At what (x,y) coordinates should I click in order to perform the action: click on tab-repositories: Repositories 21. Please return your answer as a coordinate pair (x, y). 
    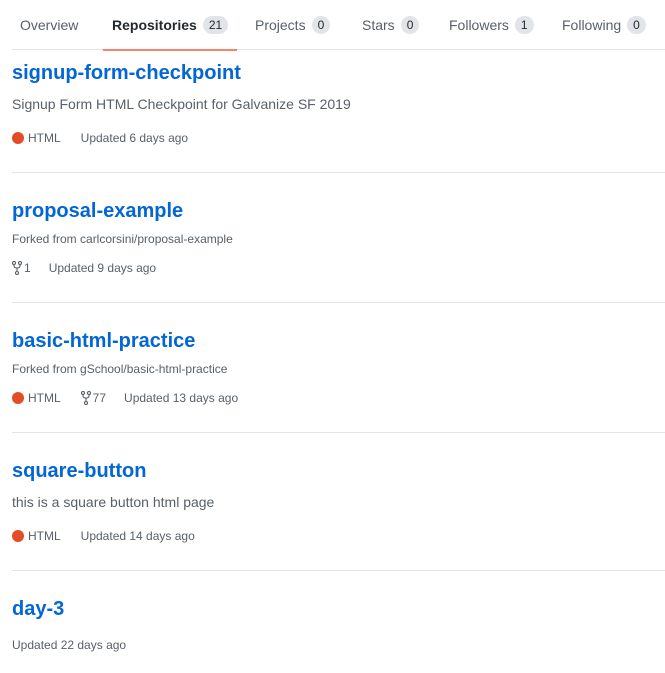
    Looking at the image, I should click on (170, 25).